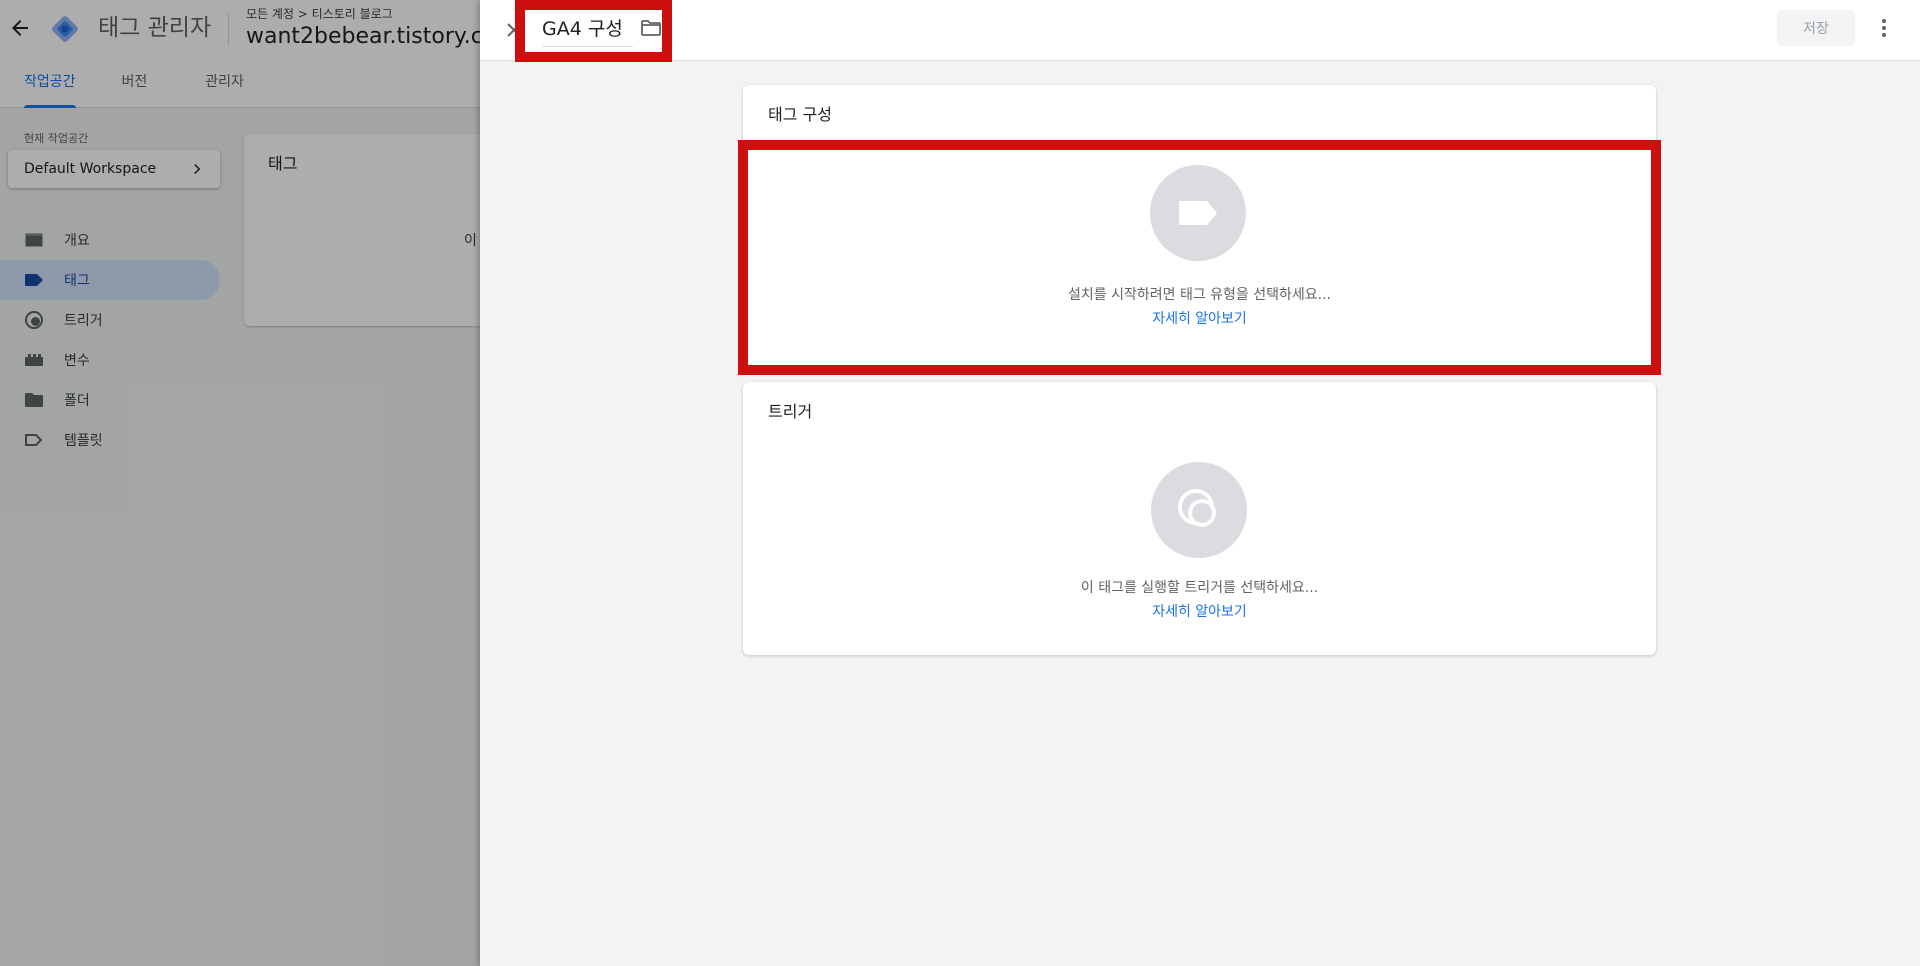 This screenshot has height=966, width=1920. What do you see at coordinates (582, 29) in the screenshot?
I see `tag-name-field: GA4 구성` at bounding box center [582, 29].